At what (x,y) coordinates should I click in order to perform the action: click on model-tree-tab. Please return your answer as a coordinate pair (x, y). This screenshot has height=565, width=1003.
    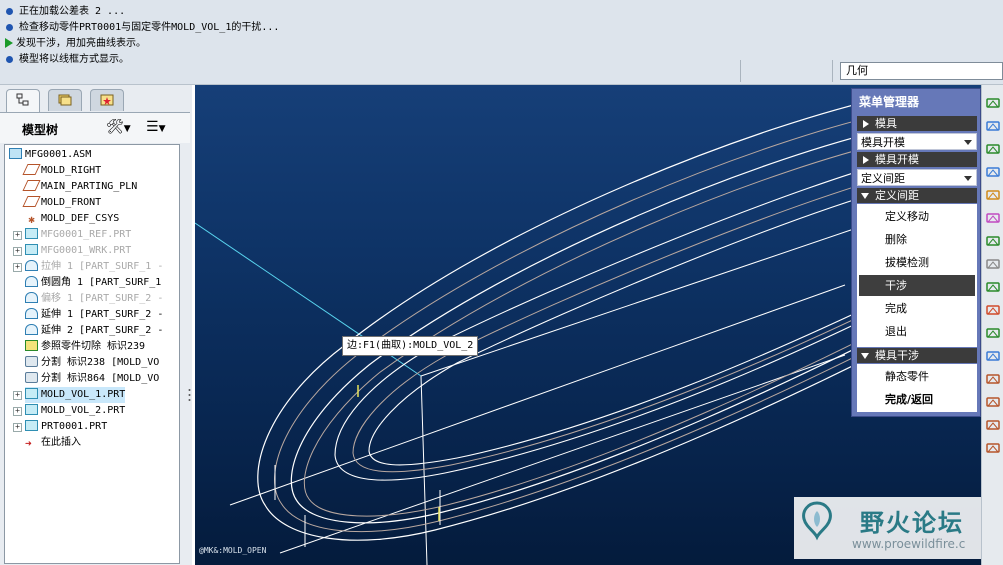
    Looking at the image, I should click on (23, 100).